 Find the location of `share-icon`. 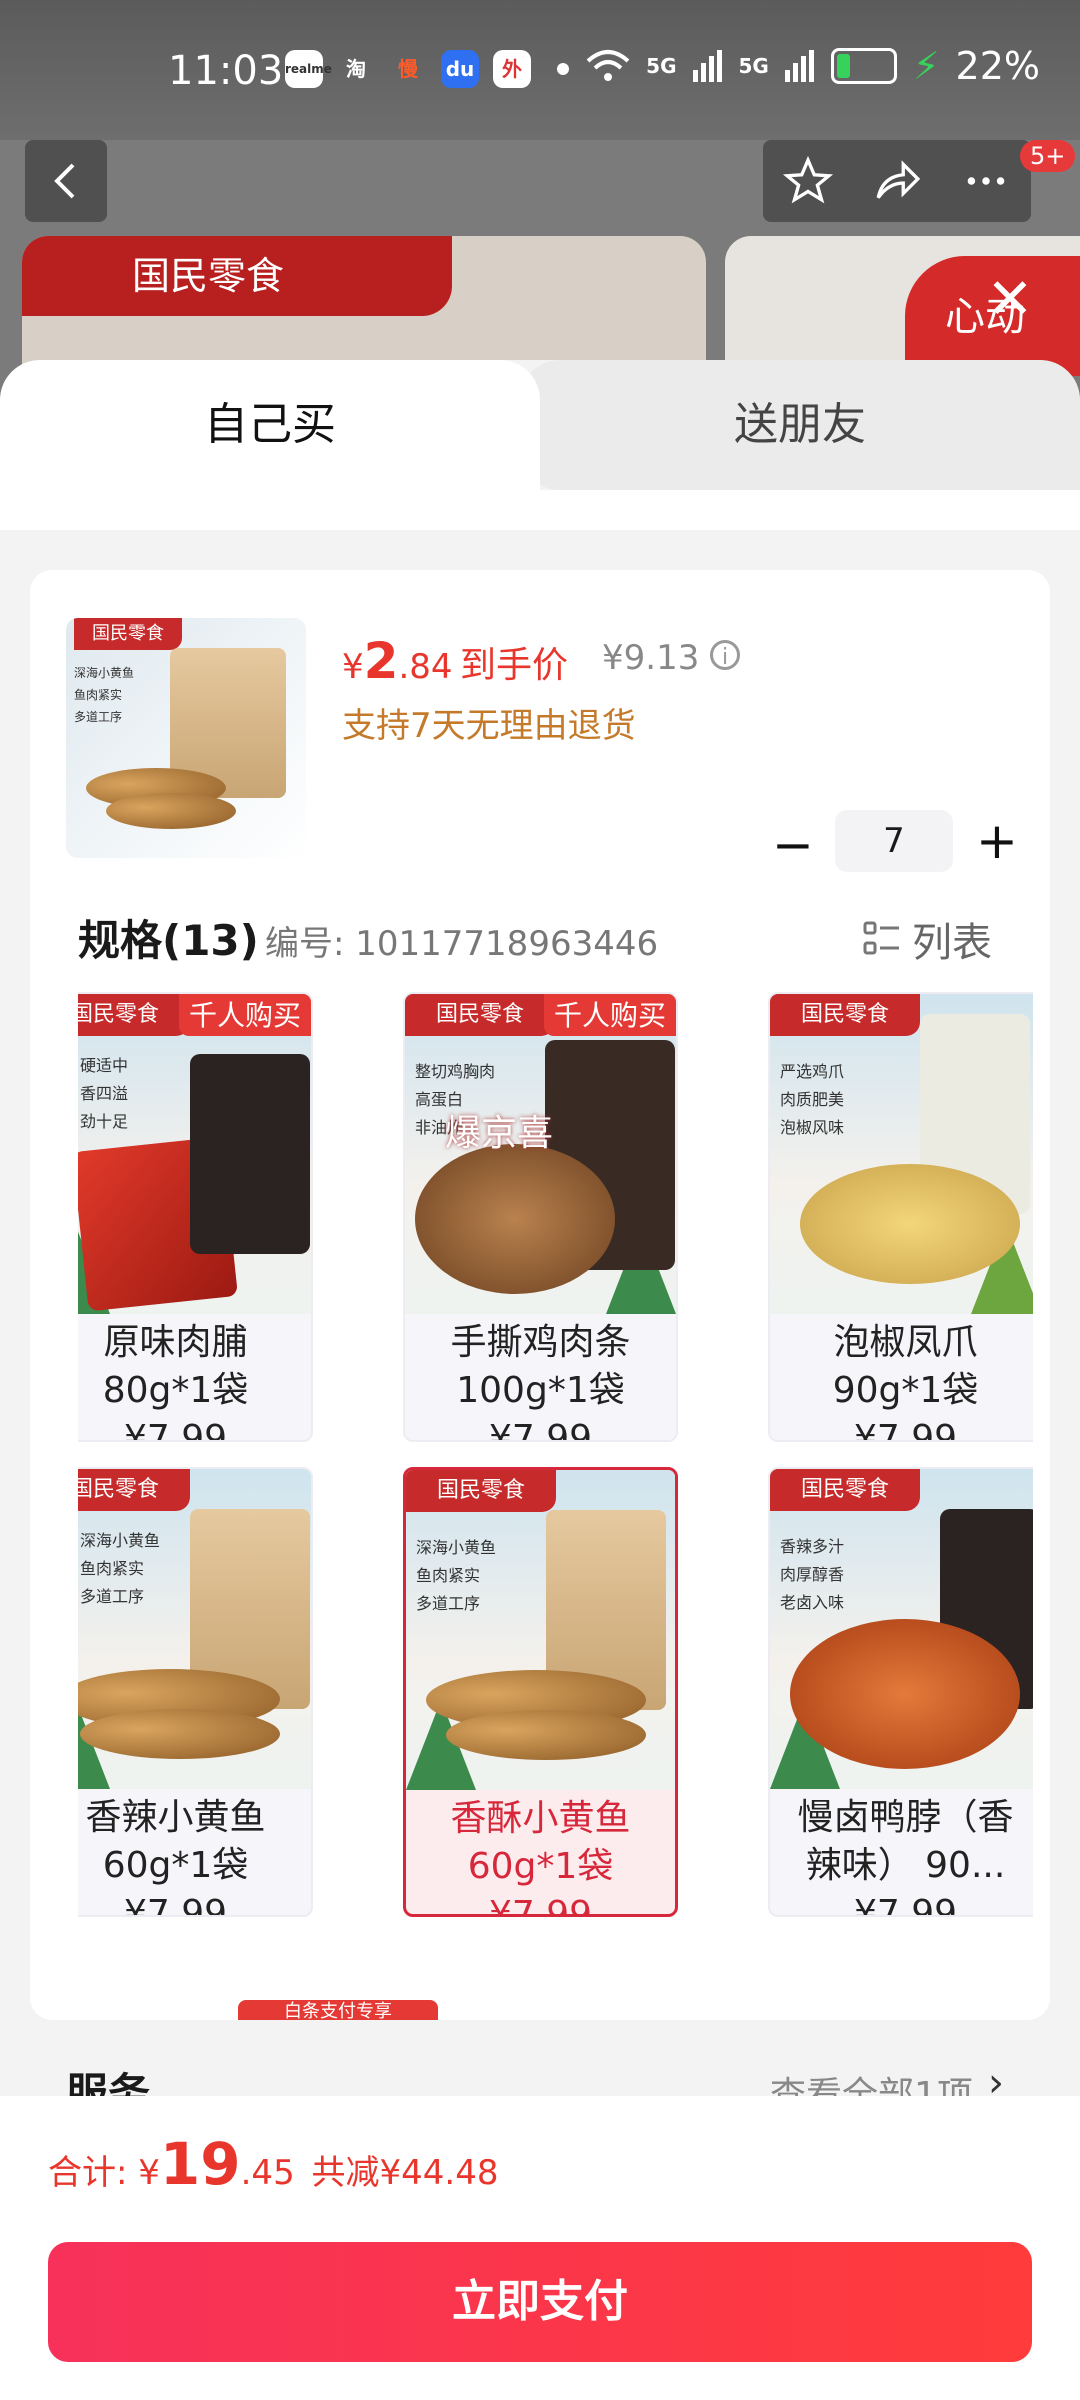

share-icon is located at coordinates (897, 181).